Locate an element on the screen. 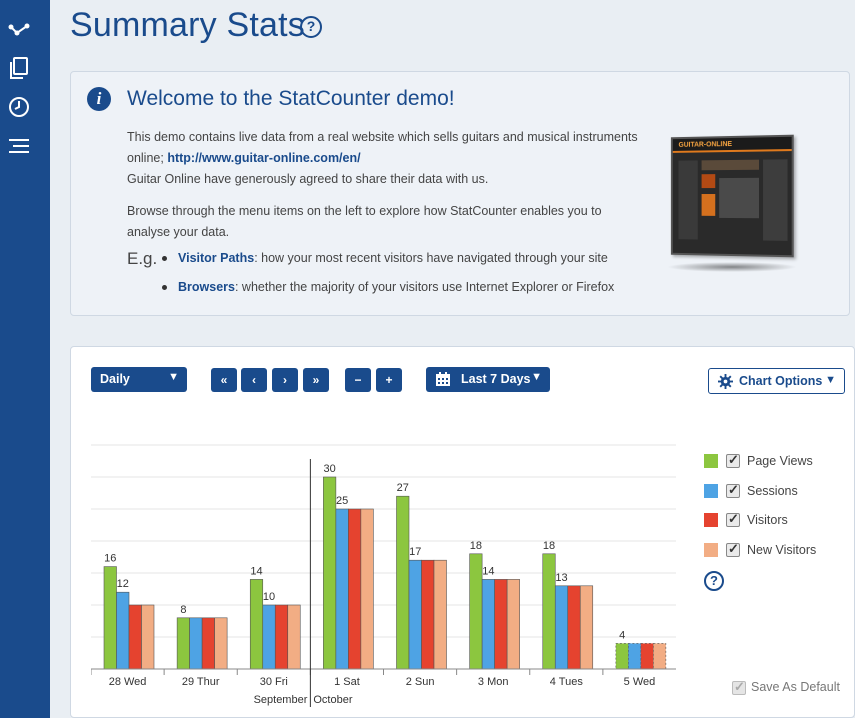 Image resolution: width=855 pixels, height=718 pixels. menu-icon is located at coordinates (19, 147).